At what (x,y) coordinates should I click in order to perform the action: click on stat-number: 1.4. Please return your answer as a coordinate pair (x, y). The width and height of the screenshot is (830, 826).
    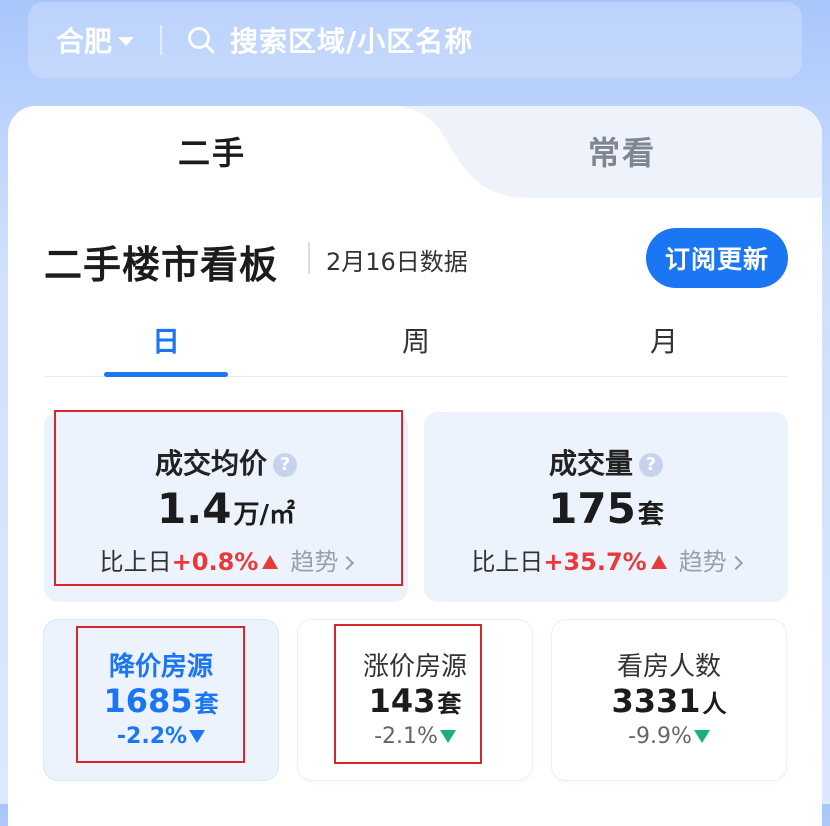
    Looking at the image, I should click on (194, 508).